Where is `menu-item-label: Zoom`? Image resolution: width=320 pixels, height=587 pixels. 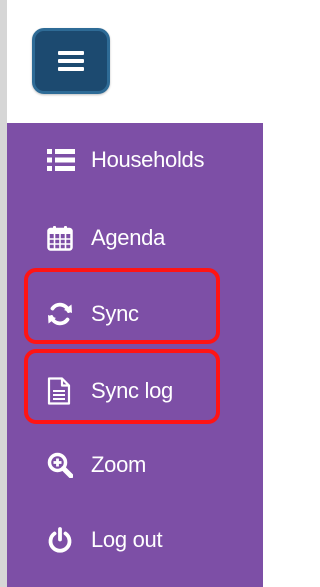 menu-item-label: Zoom is located at coordinates (119, 464).